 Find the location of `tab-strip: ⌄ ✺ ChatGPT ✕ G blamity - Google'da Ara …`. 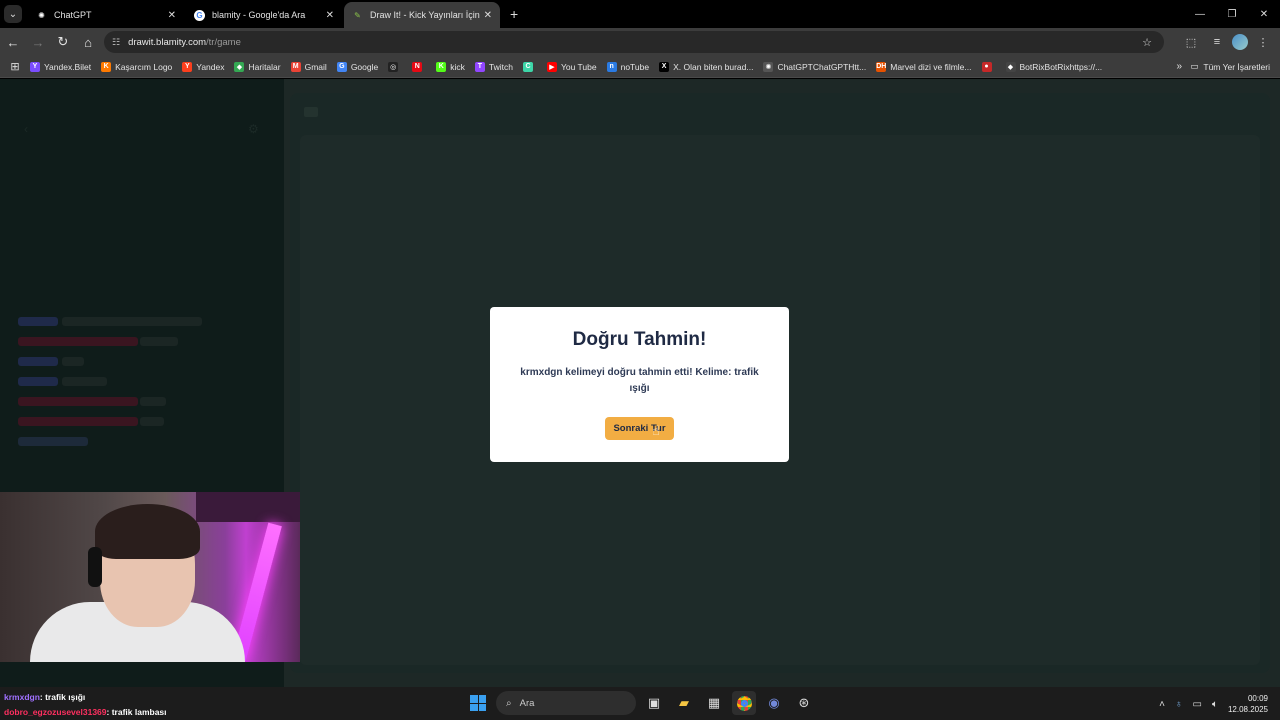

tab-strip: ⌄ ✺ ChatGPT ✕ G blamity - Google'da Ara … is located at coordinates (640, 14).